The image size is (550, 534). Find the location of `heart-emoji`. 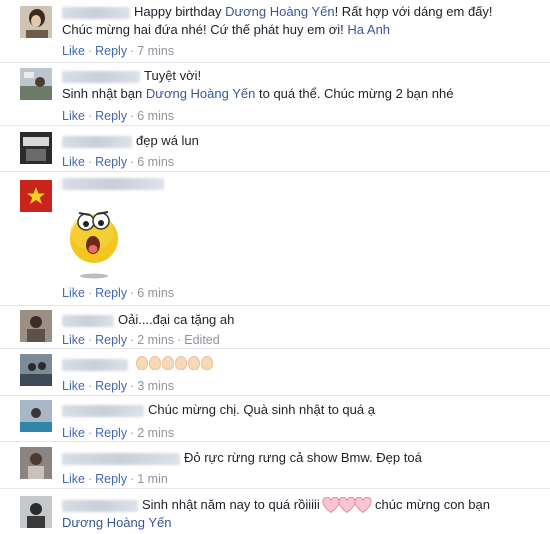

heart-emoji is located at coordinates (348, 505).